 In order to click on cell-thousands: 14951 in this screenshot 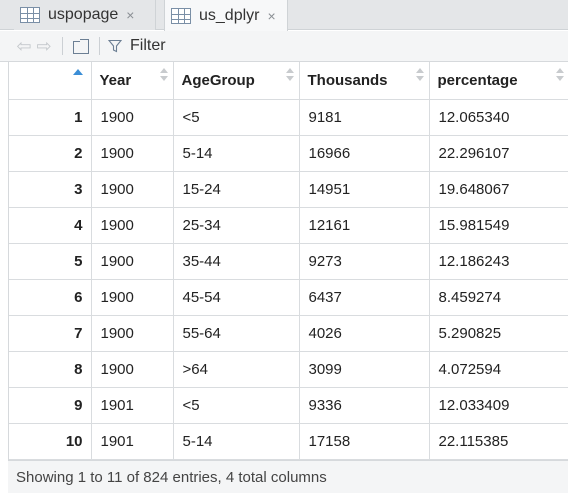, I will do `click(364, 189)`.